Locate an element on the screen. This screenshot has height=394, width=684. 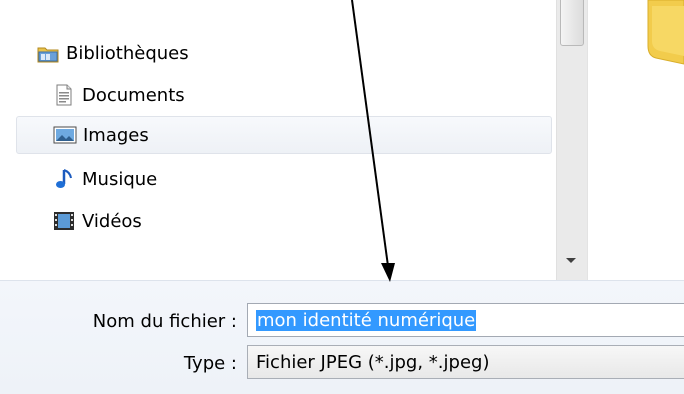
nav-item-images: Images is located at coordinates (284, 135).